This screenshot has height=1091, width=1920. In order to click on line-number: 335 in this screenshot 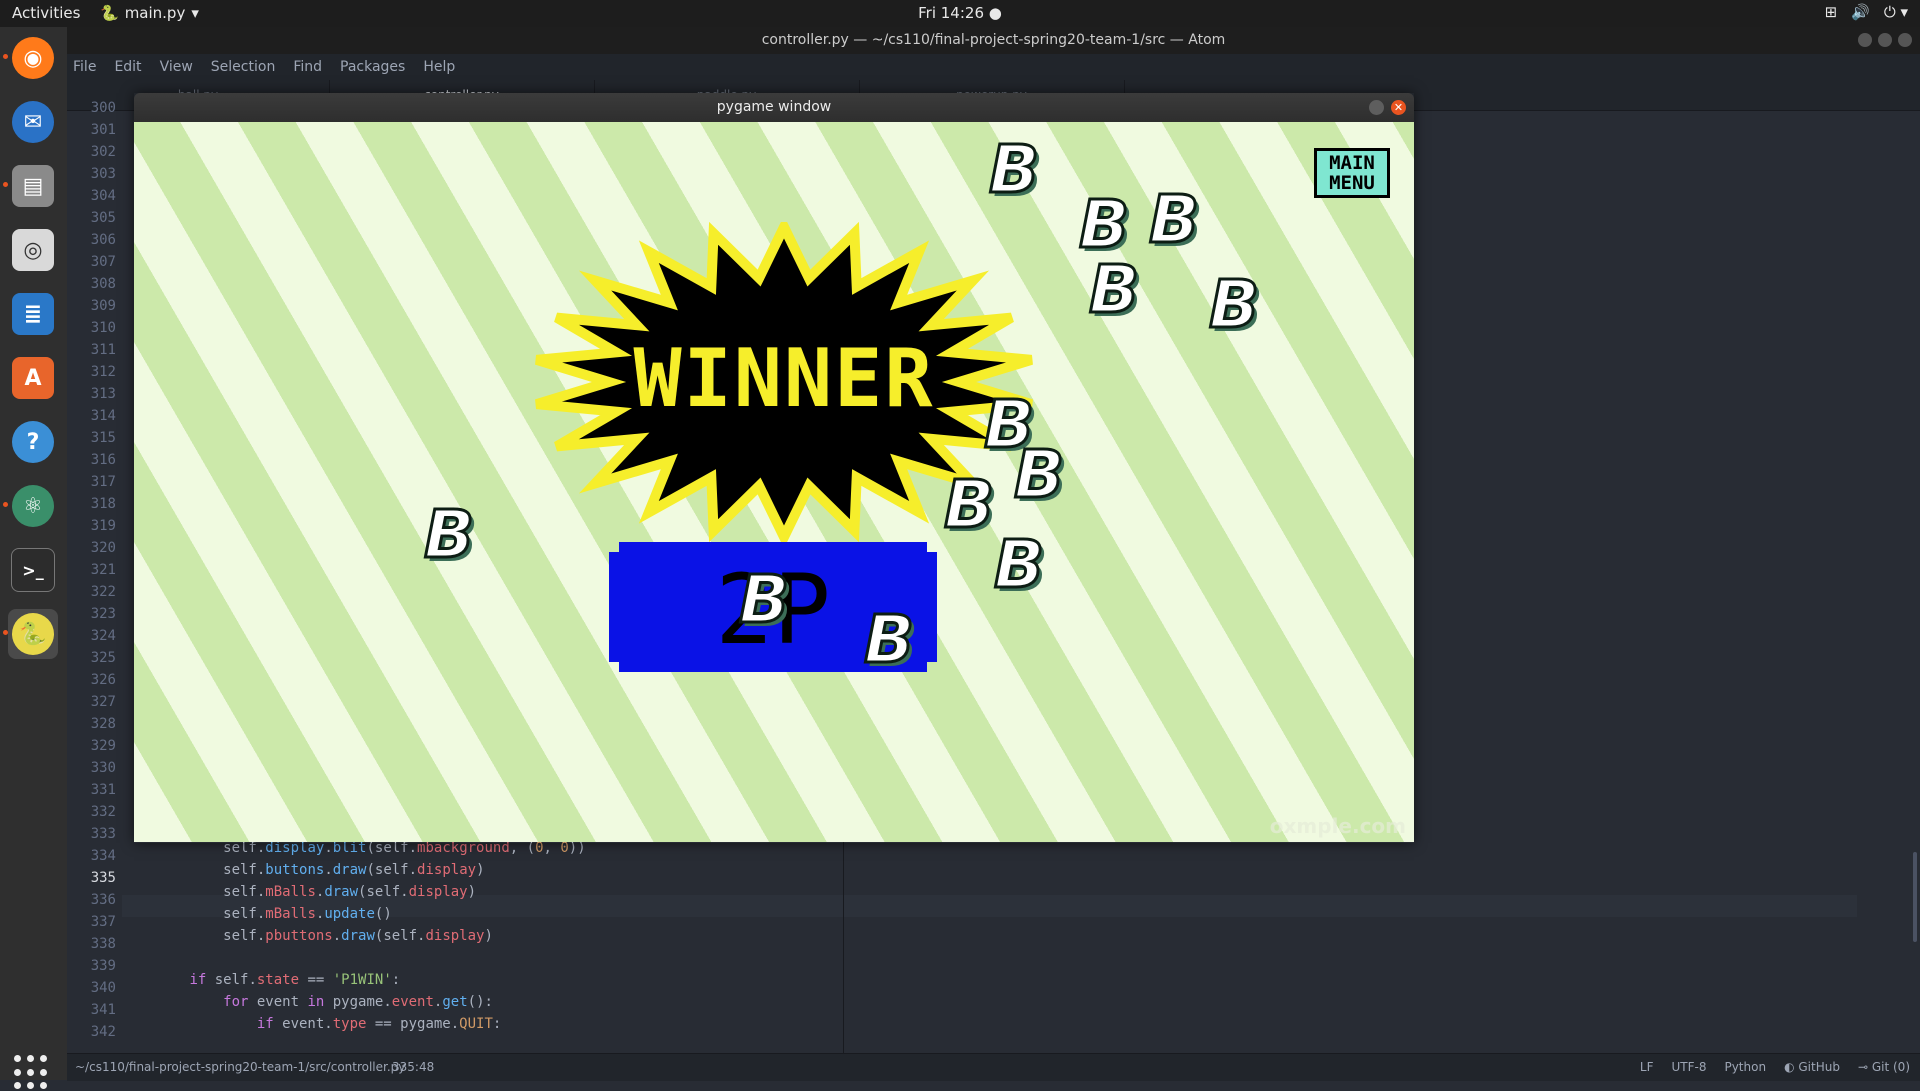, I will do `click(103, 878)`.